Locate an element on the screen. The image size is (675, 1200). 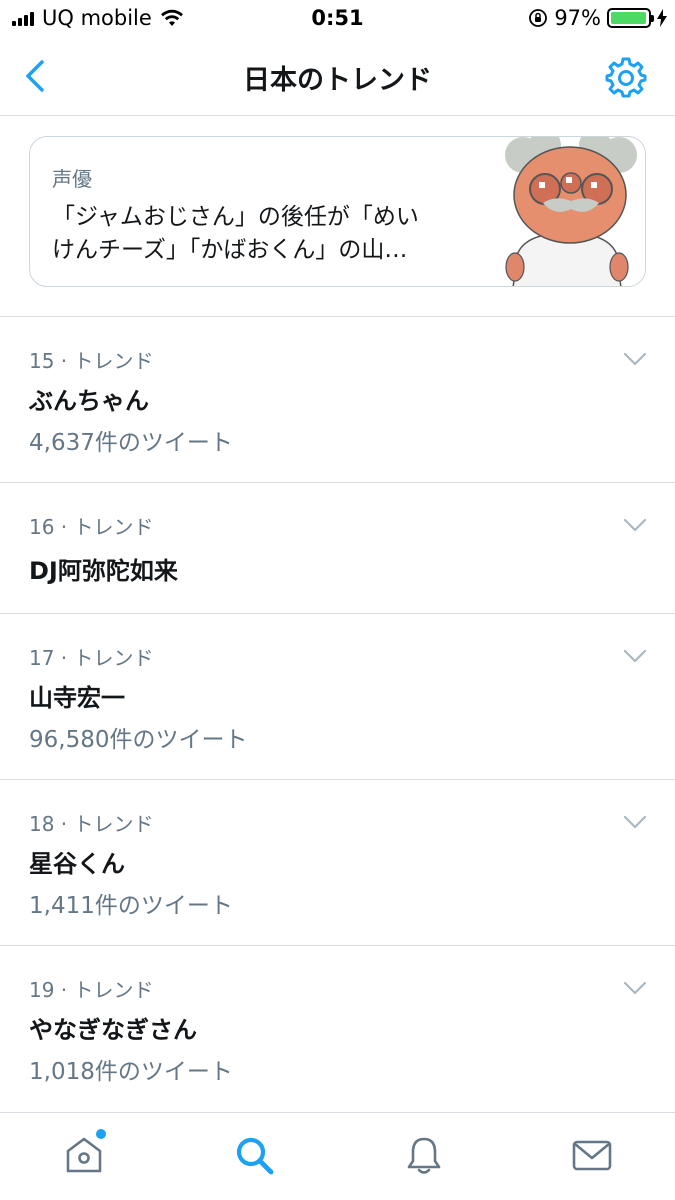
tab-search is located at coordinates (254, 1155).